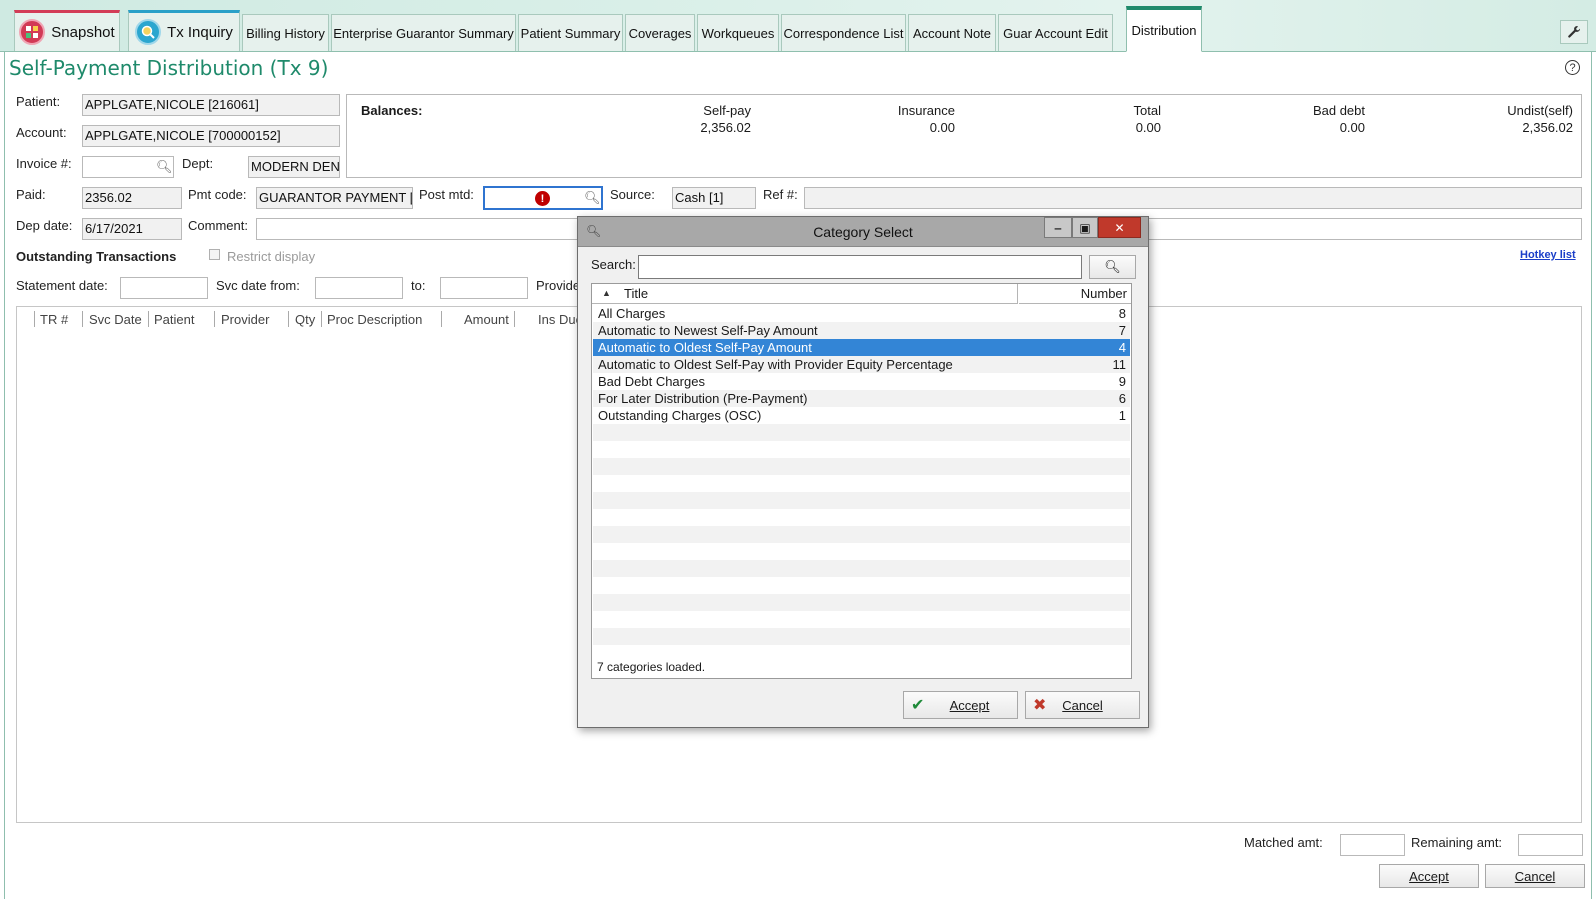 This screenshot has width=1596, height=899. I want to click on category-title: Outstanding Charges (OSC), so click(680, 415).